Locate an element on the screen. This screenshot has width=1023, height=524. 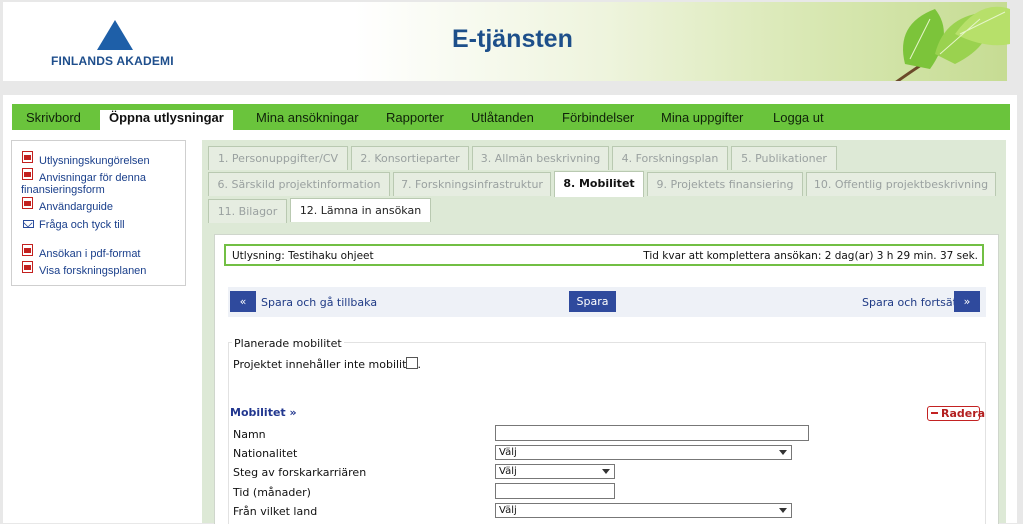
nav-item-skrivbord: Skrivbord is located at coordinates (53, 117).